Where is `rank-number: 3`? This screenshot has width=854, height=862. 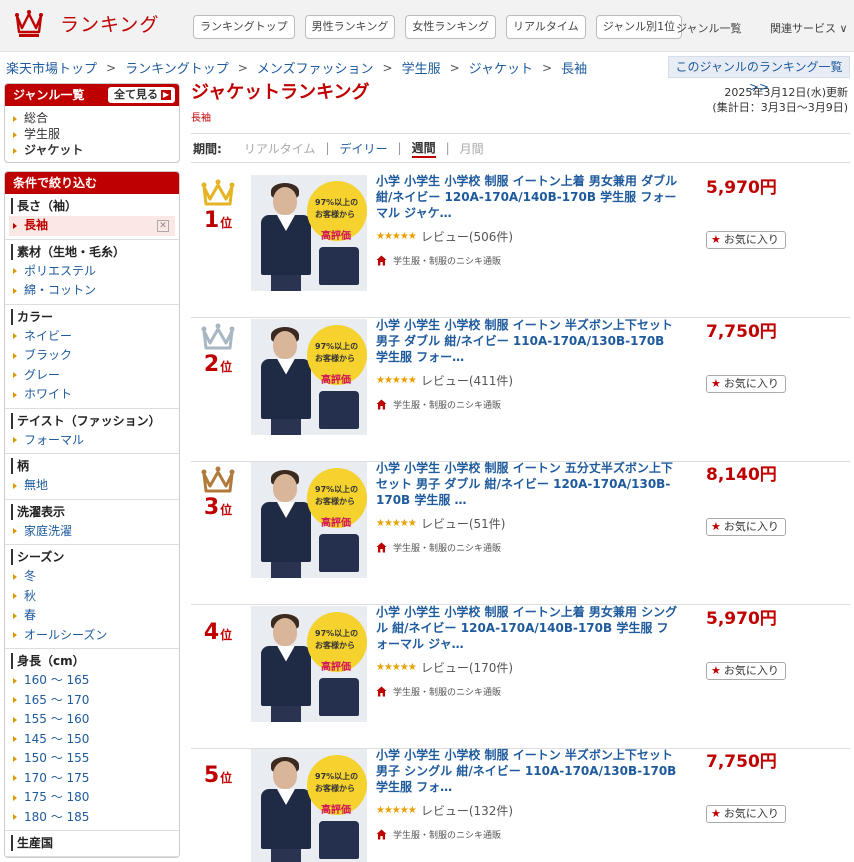
rank-number: 3 is located at coordinates (211, 507).